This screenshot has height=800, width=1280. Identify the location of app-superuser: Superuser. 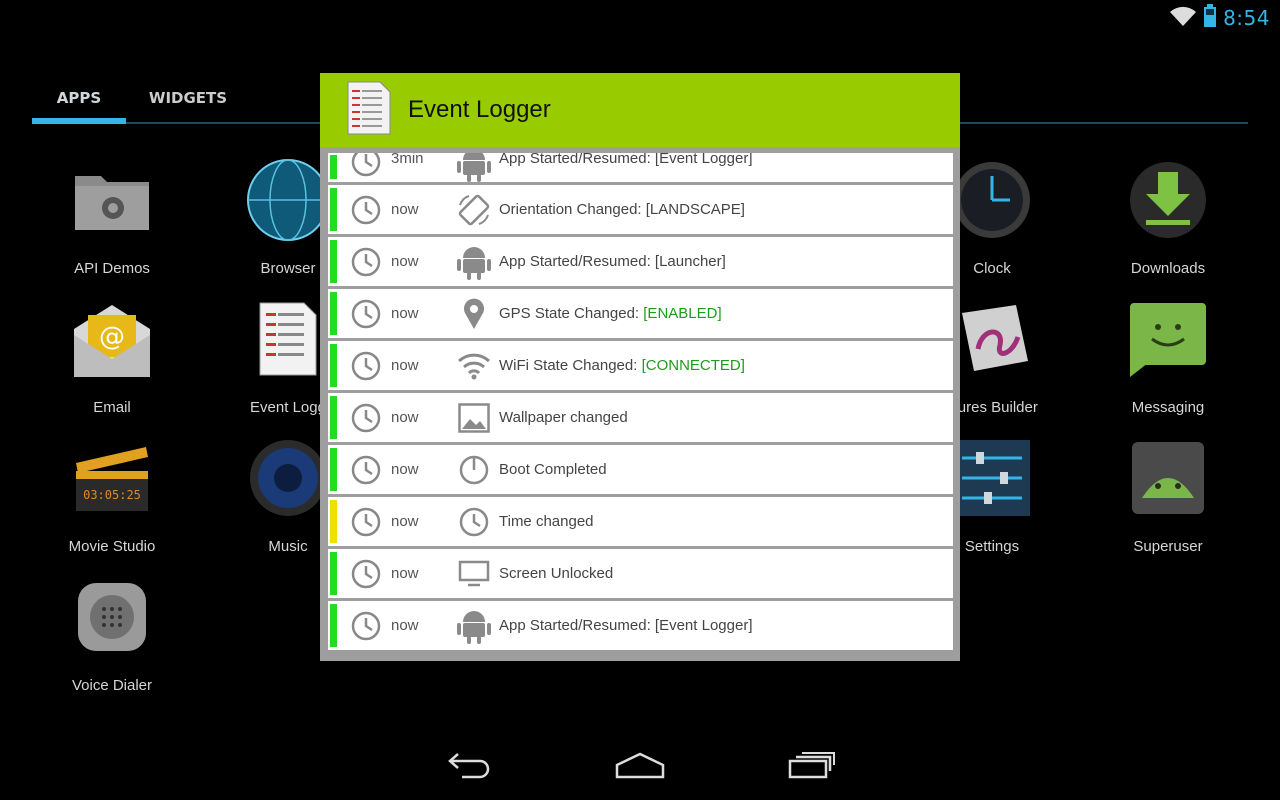
(1168, 497).